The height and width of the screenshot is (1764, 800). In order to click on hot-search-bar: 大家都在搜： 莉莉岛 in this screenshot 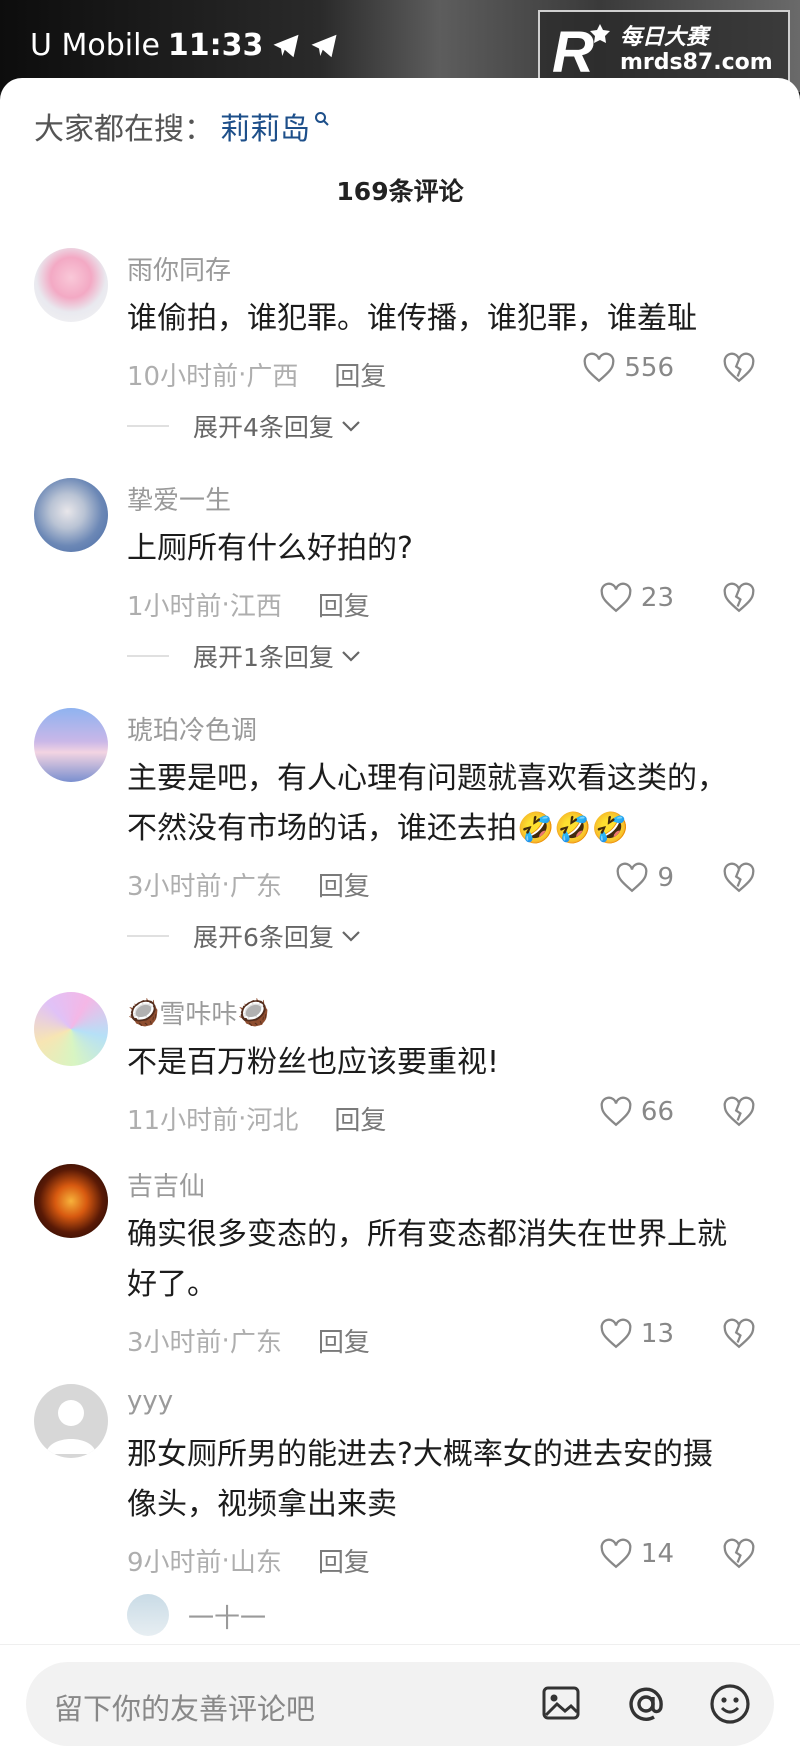, I will do `click(182, 126)`.